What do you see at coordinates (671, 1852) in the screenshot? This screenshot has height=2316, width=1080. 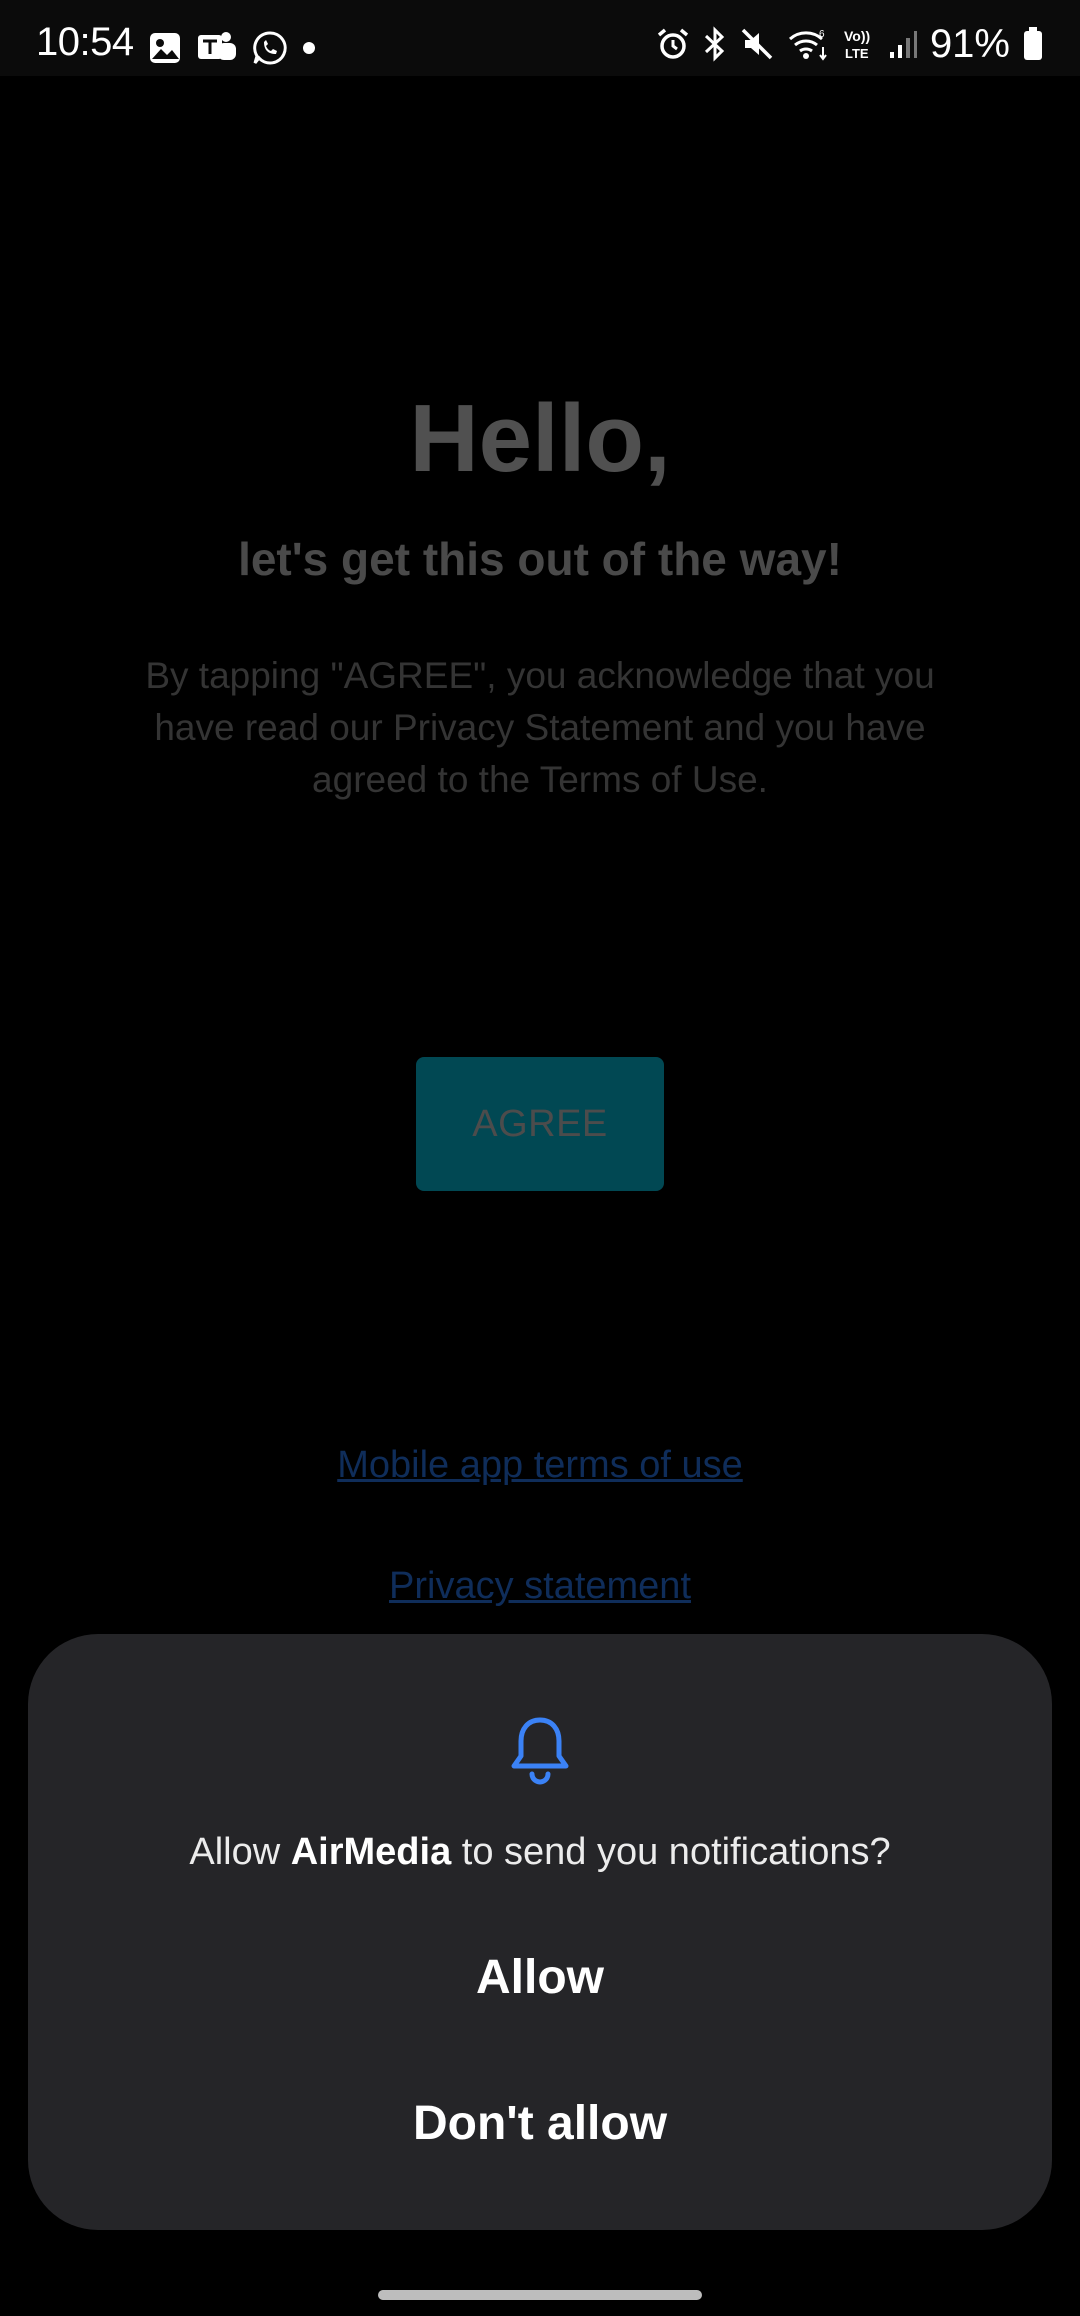 I see `dialog-message-suffix: to send you notifications?` at bounding box center [671, 1852].